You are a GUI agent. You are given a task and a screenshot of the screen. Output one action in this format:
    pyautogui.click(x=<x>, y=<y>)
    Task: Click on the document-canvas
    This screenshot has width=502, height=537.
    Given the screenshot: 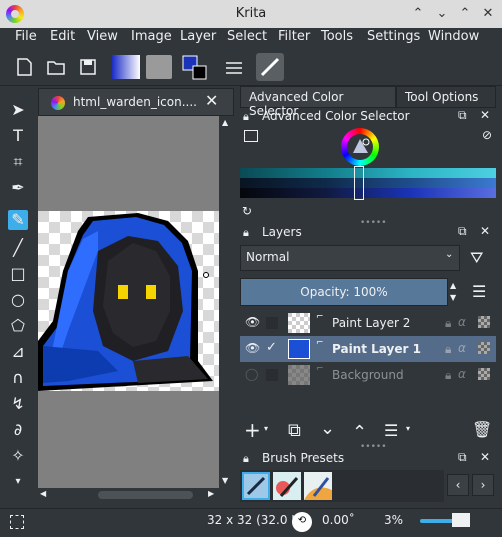 What is the action you would take?
    pyautogui.click(x=128, y=301)
    